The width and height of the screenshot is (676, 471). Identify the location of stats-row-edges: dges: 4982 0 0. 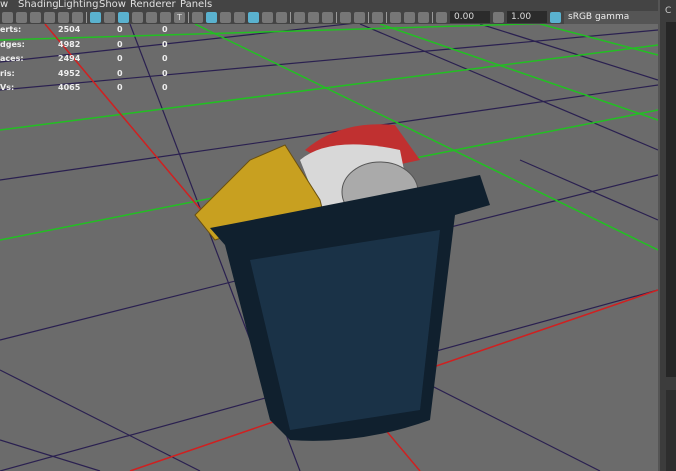
(84, 44).